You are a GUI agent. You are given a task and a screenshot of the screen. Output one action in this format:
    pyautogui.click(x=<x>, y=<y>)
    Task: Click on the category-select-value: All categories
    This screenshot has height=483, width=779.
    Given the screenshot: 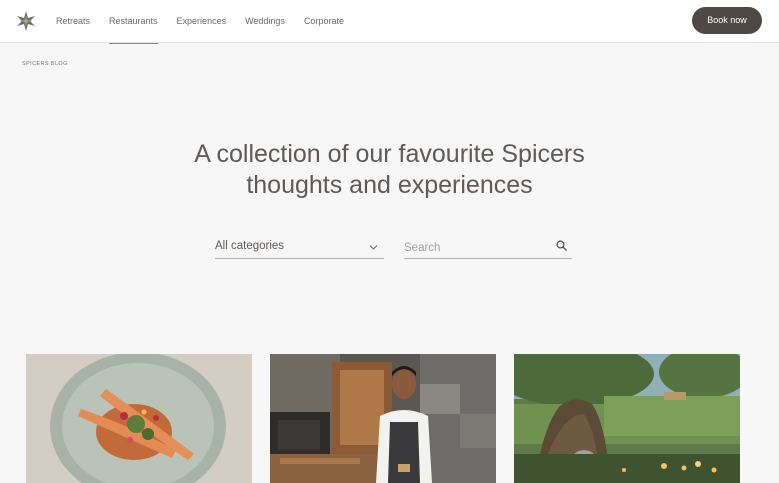 What is the action you would take?
    pyautogui.click(x=250, y=246)
    